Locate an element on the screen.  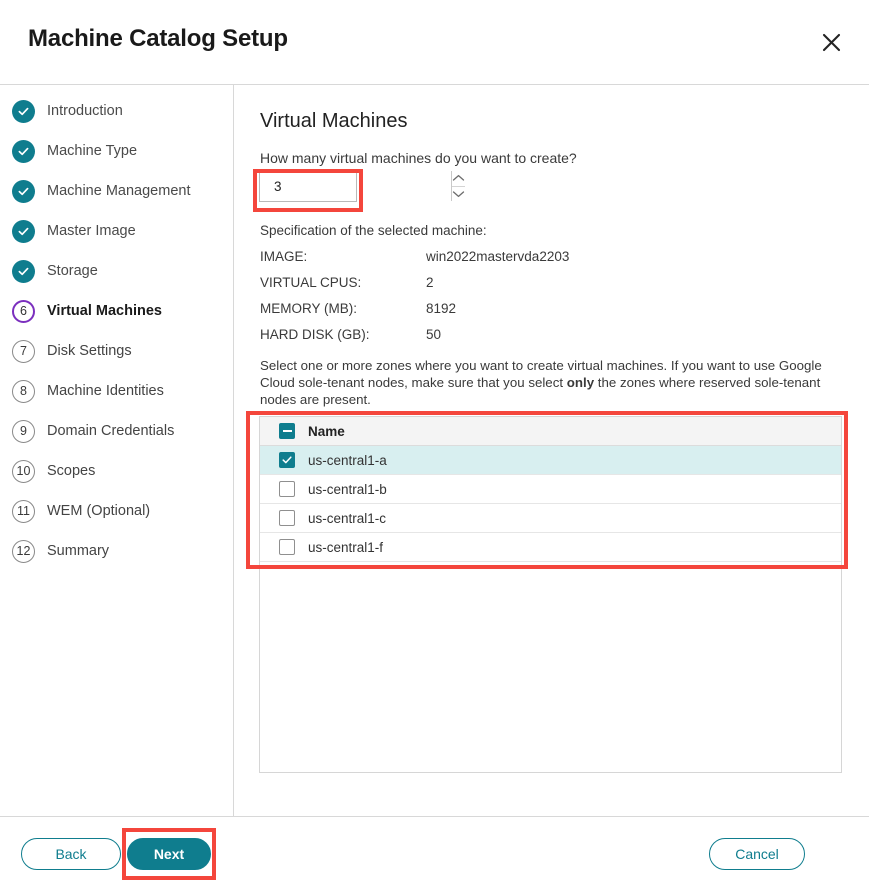
step-number: 11 is located at coordinates (23, 511).